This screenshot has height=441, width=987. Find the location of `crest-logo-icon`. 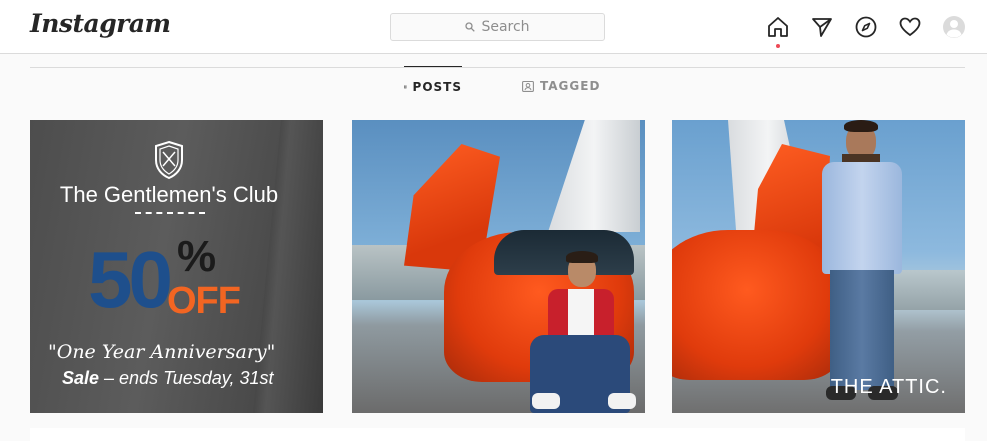

crest-logo-icon is located at coordinates (169, 160).